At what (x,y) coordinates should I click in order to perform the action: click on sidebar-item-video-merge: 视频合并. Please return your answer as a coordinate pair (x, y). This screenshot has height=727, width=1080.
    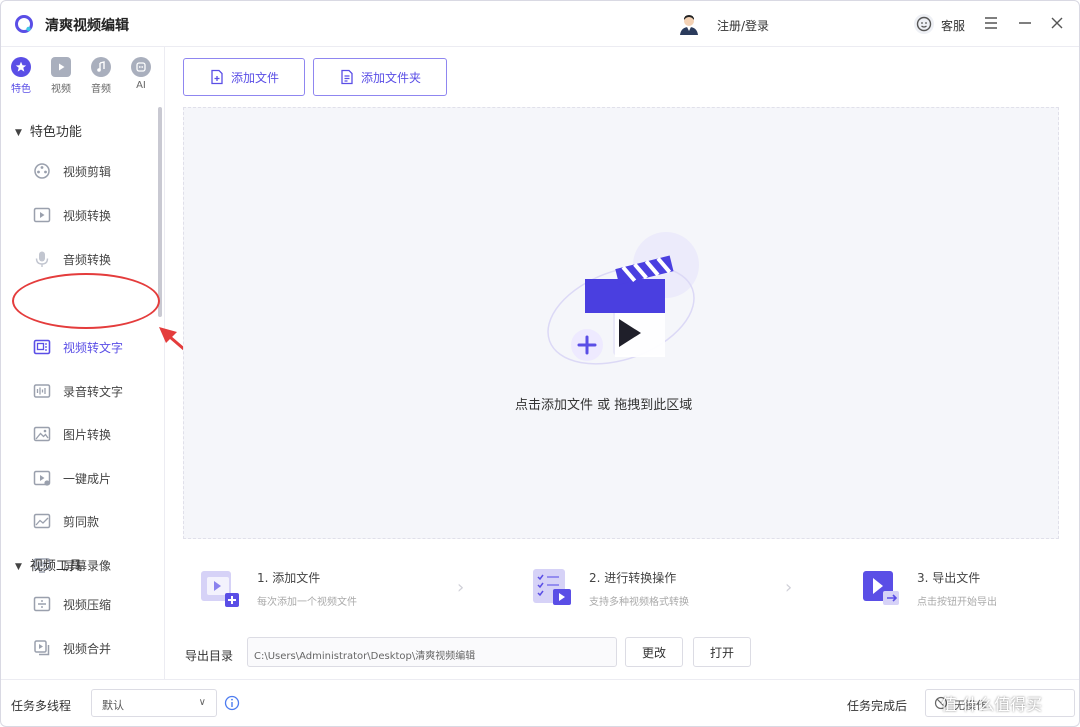
    Looking at the image, I should click on (91, 648).